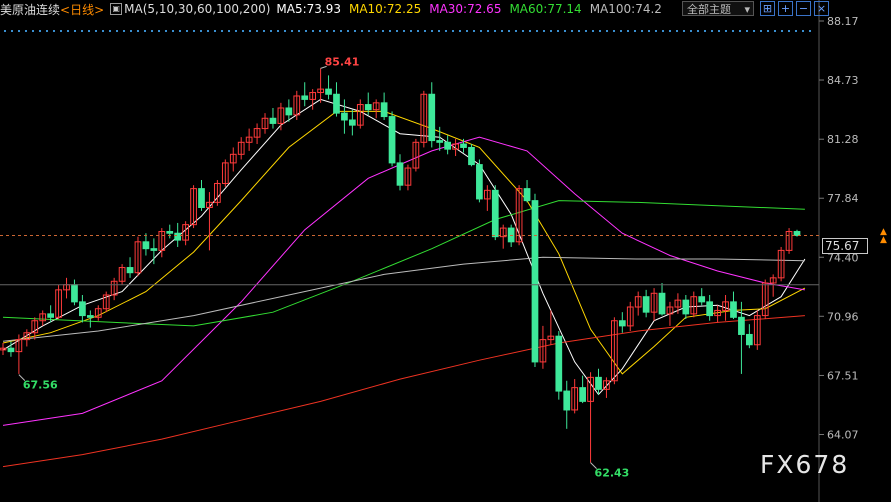 The height and width of the screenshot is (502, 891). What do you see at coordinates (803, 8) in the screenshot?
I see `minus-icon: −` at bounding box center [803, 8].